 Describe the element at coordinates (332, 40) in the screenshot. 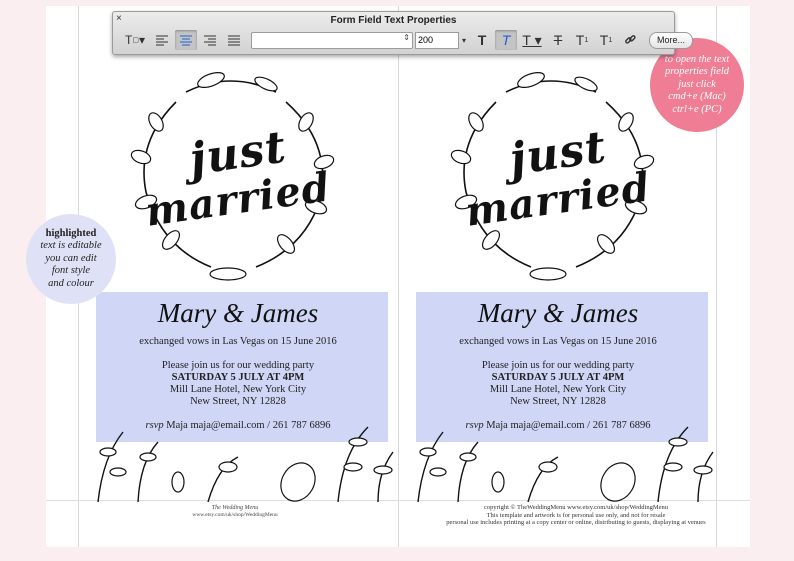

I see `font-family-select: ⇕` at that location.